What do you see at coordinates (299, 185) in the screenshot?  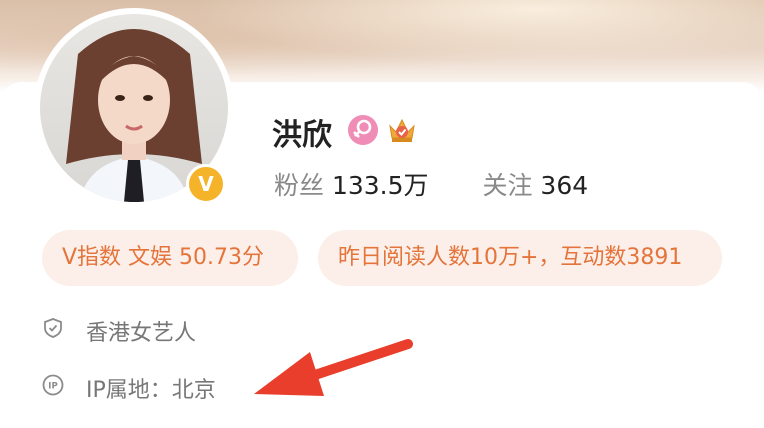 I see `fans-label: 粉丝` at bounding box center [299, 185].